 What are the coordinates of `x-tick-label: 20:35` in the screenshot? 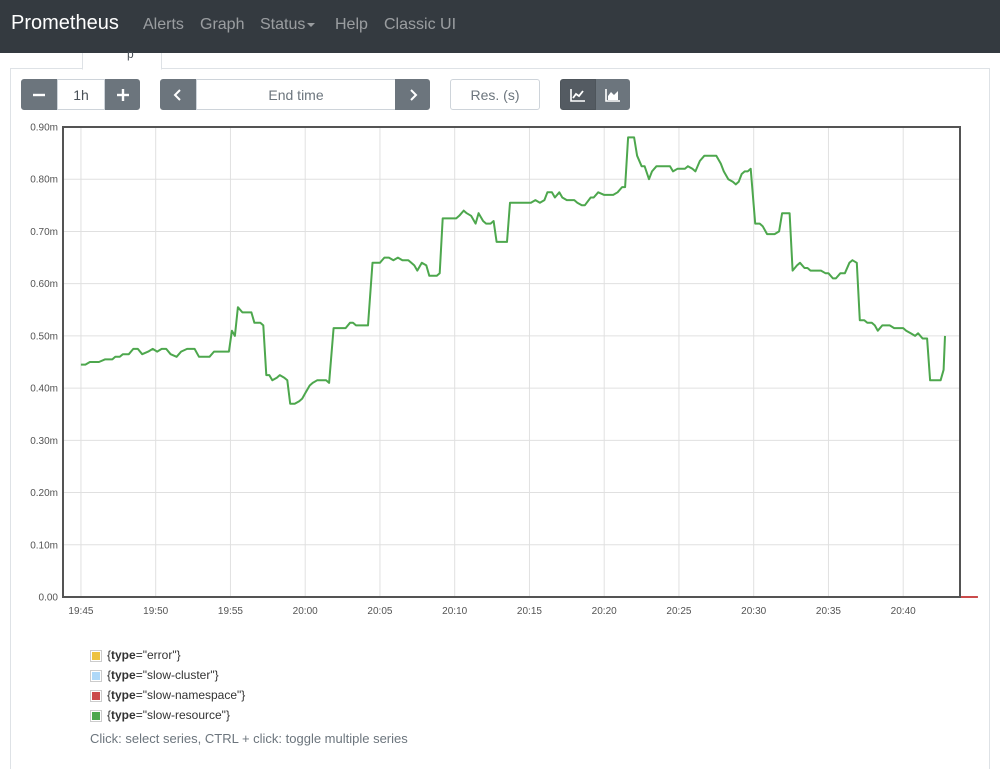 It's located at (828, 611).